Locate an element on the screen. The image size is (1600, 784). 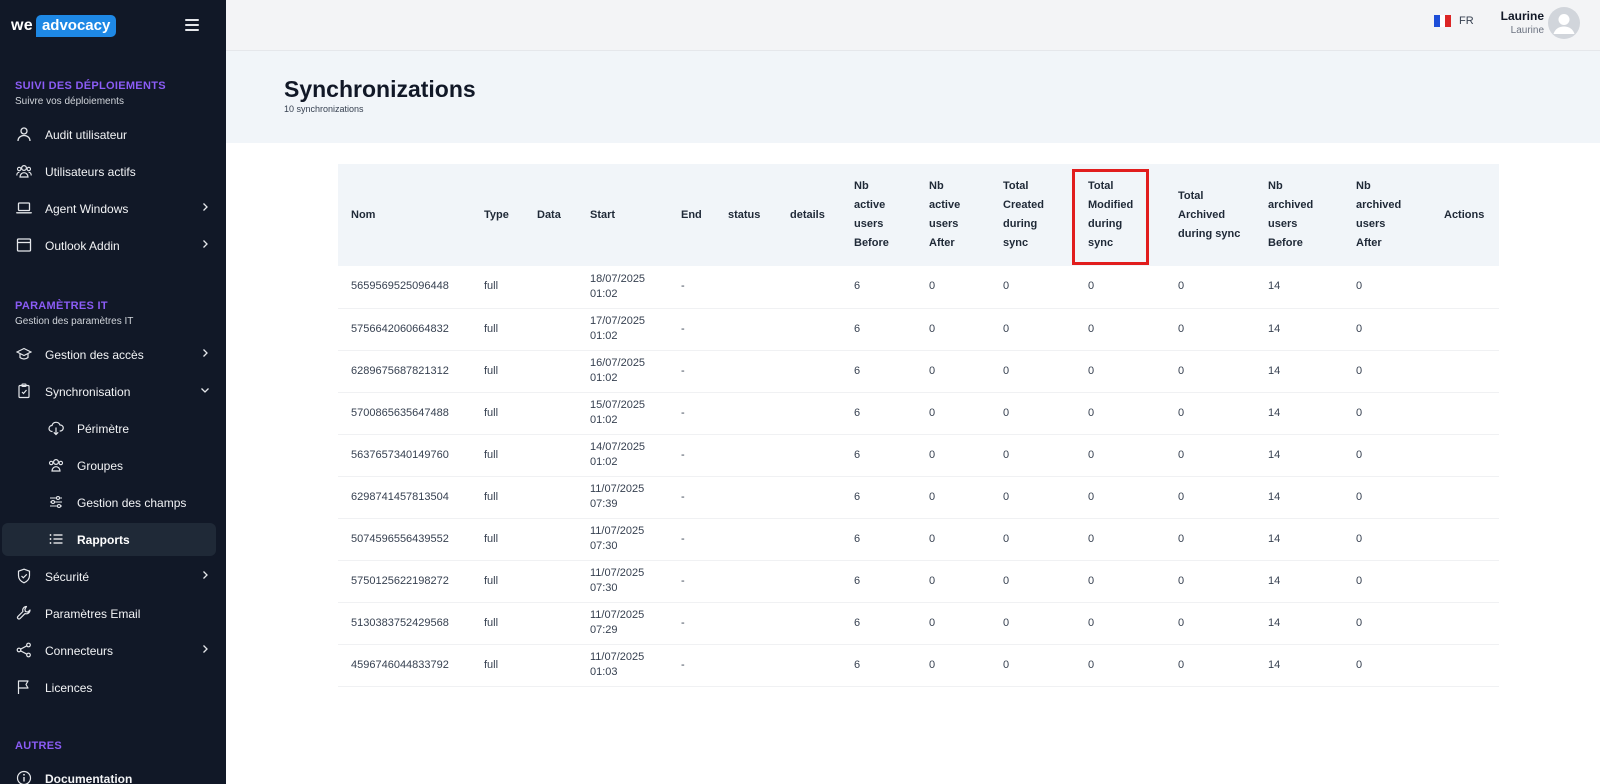
cell-start: 16/07/2025 01:02 is located at coordinates (622, 371).